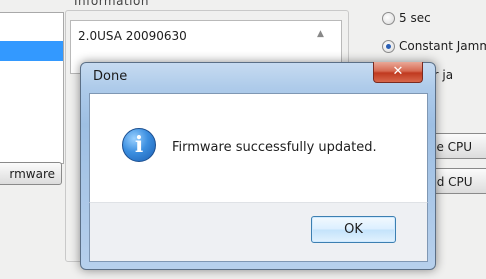 The image size is (486, 279). I want to click on close-button: ✕, so click(398, 72).